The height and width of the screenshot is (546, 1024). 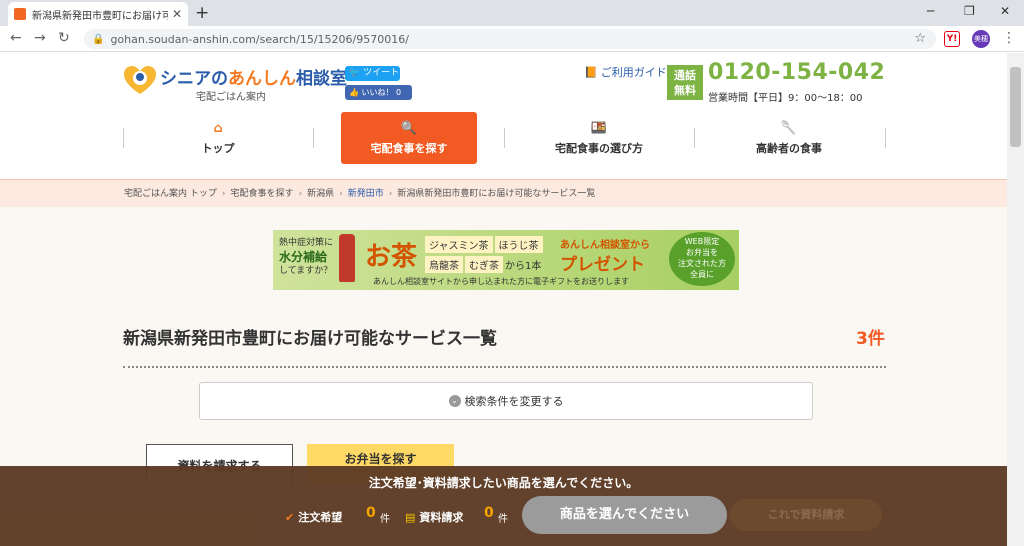 What do you see at coordinates (981, 39) in the screenshot?
I see `profile-avatar: 美穂` at bounding box center [981, 39].